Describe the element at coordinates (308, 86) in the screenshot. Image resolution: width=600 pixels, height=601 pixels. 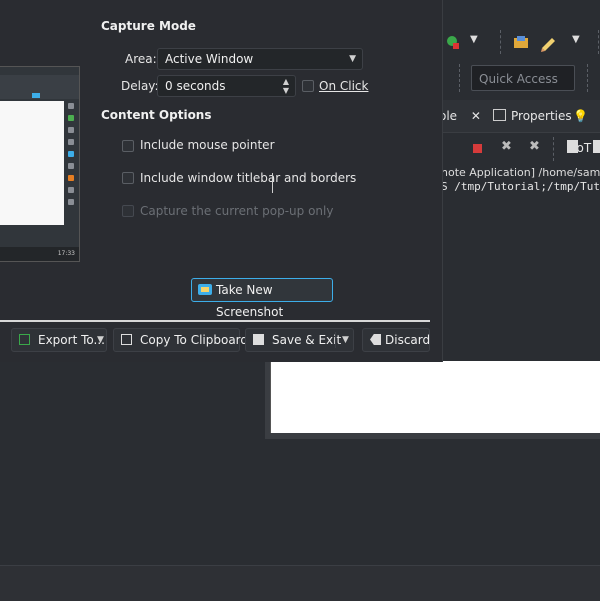
I see `on-click-checkbox` at that location.